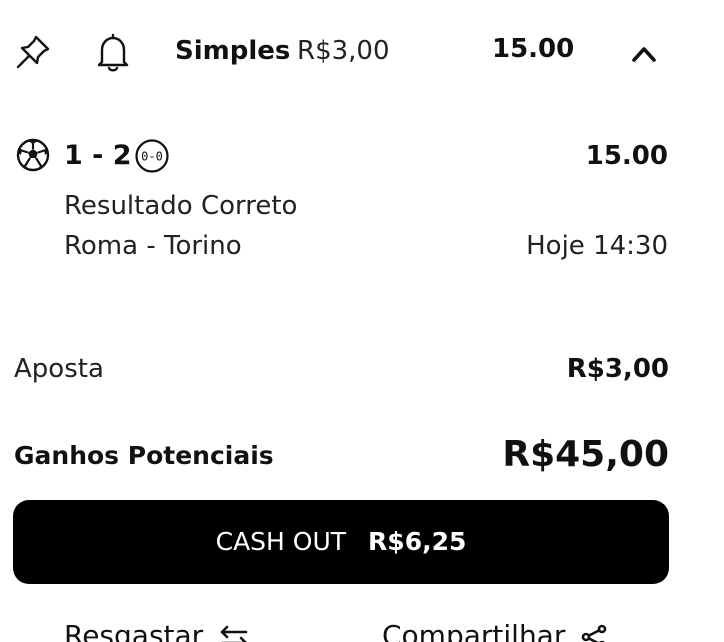  I want to click on selection-odds: 15.00, so click(626, 156).